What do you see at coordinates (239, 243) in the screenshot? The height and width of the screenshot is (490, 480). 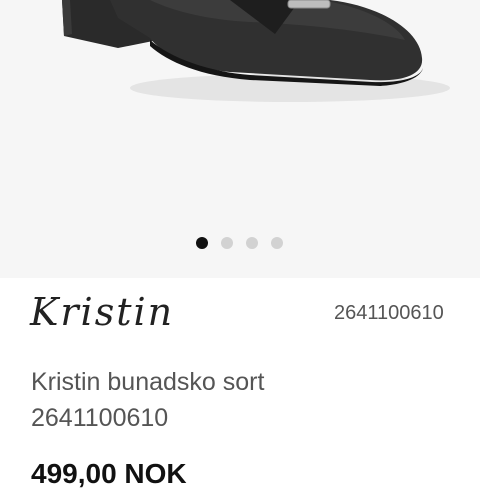 I see `gallery-pagination` at bounding box center [239, 243].